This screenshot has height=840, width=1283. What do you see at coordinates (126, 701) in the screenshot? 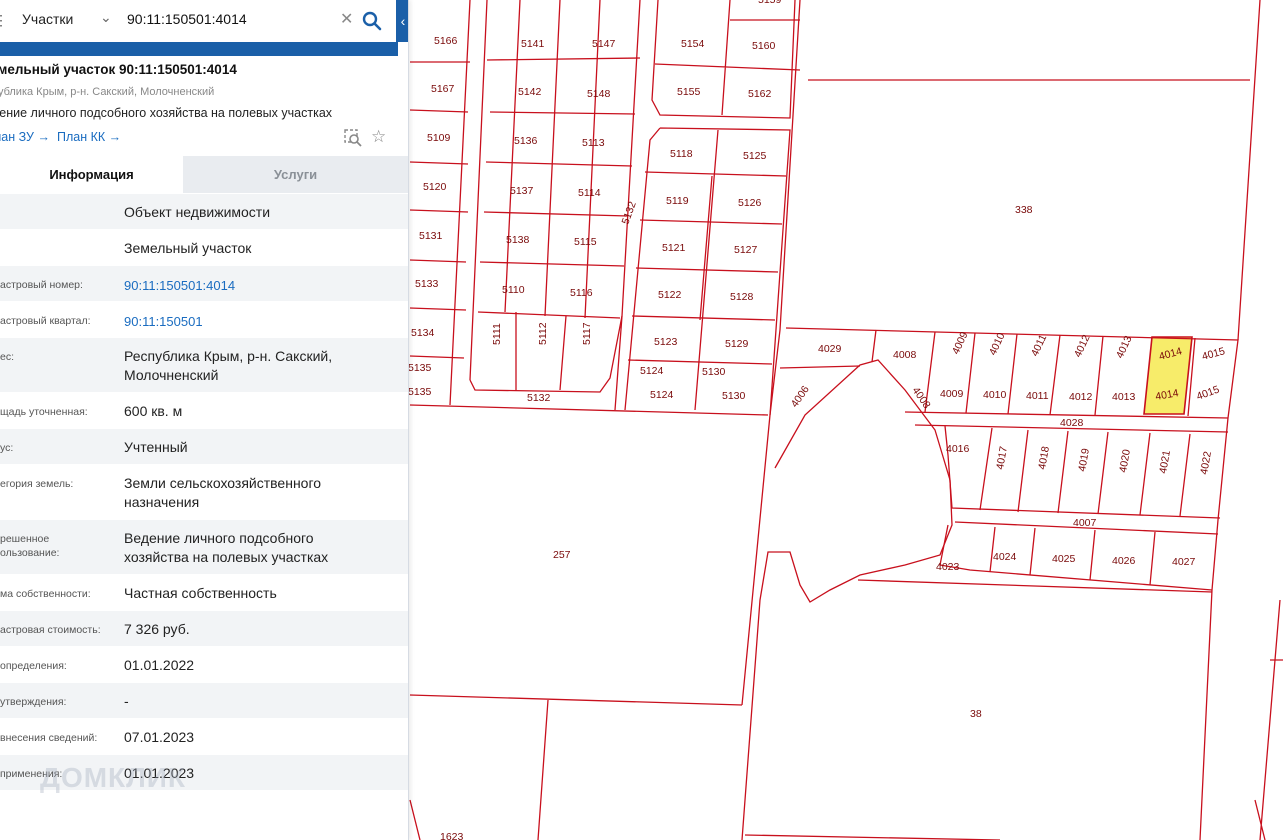
I see `info-row-value: -` at bounding box center [126, 701].